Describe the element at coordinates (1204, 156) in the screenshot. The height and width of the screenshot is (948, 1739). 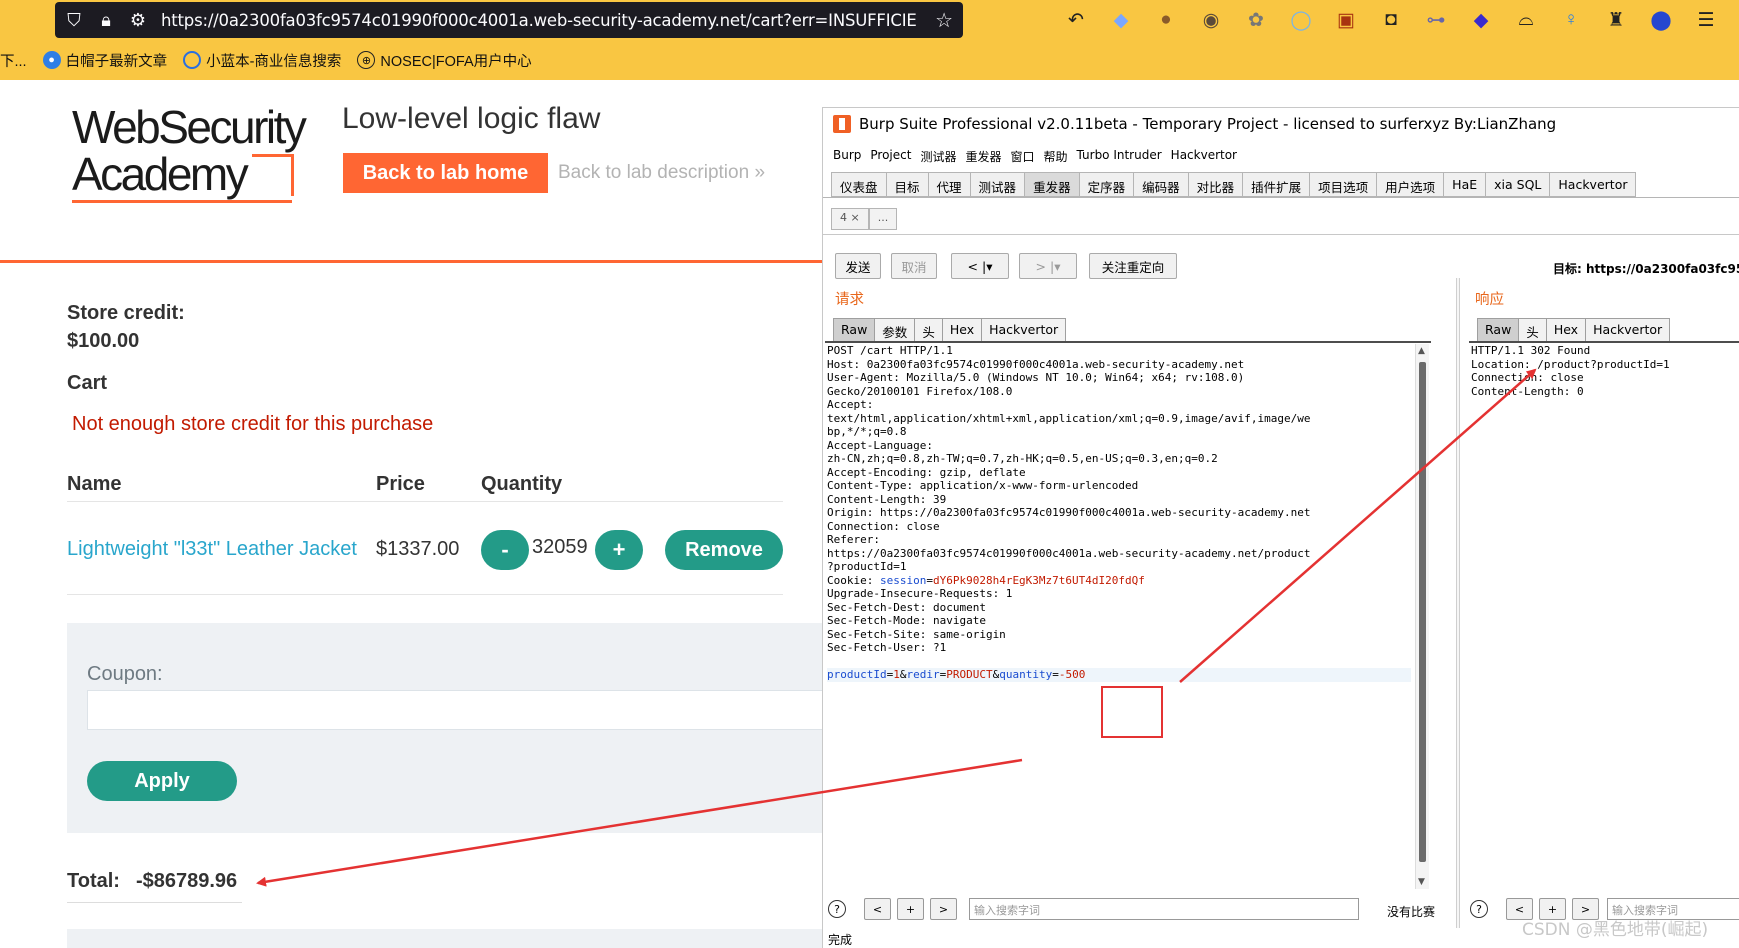
I see `menu-hackvertor: Hackvertor` at that location.